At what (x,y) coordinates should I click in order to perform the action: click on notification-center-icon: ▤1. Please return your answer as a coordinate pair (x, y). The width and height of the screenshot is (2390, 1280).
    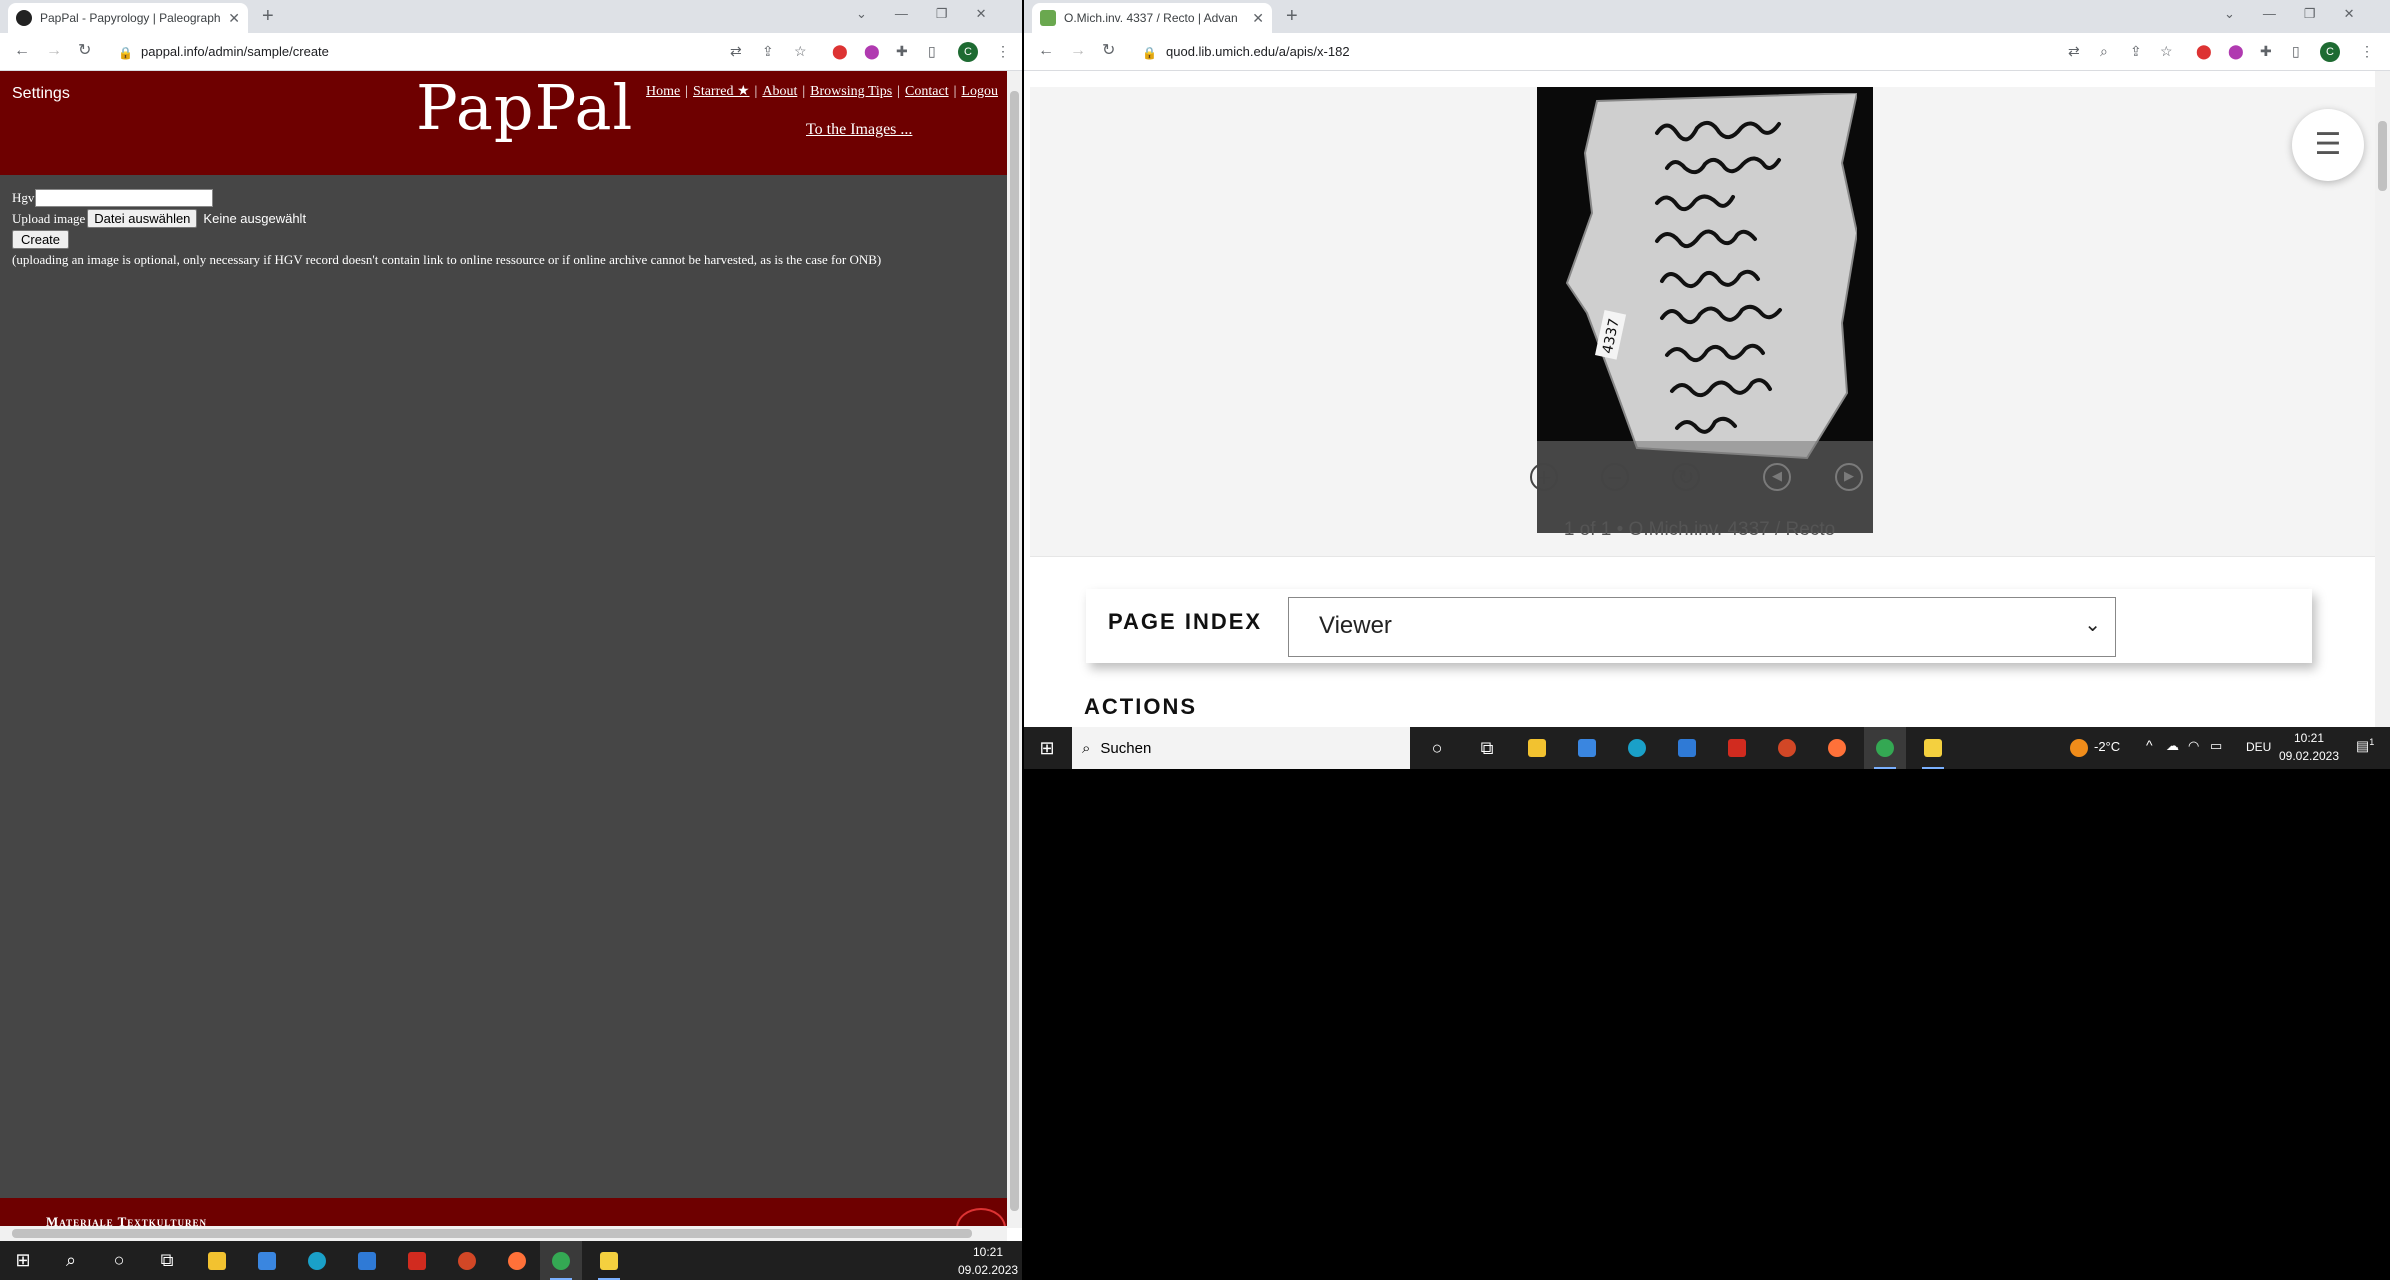
    Looking at the image, I should click on (2365, 746).